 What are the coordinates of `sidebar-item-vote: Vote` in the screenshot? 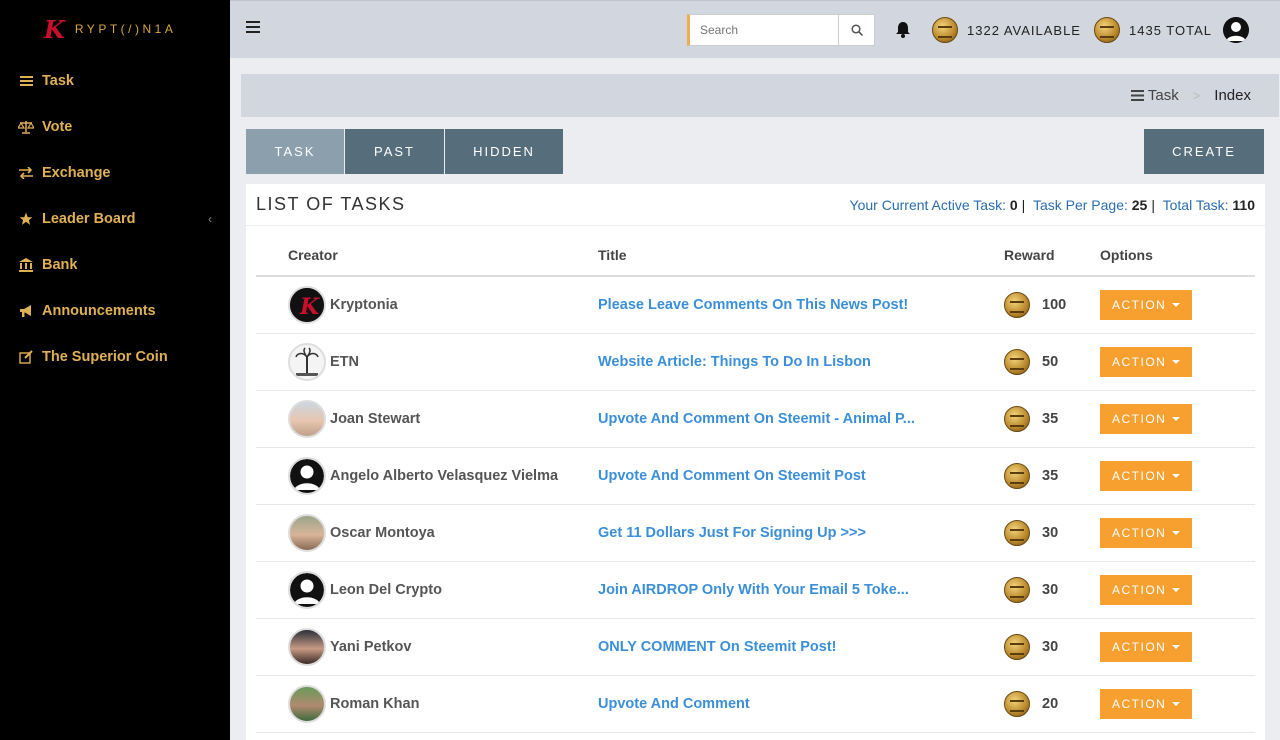 It's located at (115, 127).